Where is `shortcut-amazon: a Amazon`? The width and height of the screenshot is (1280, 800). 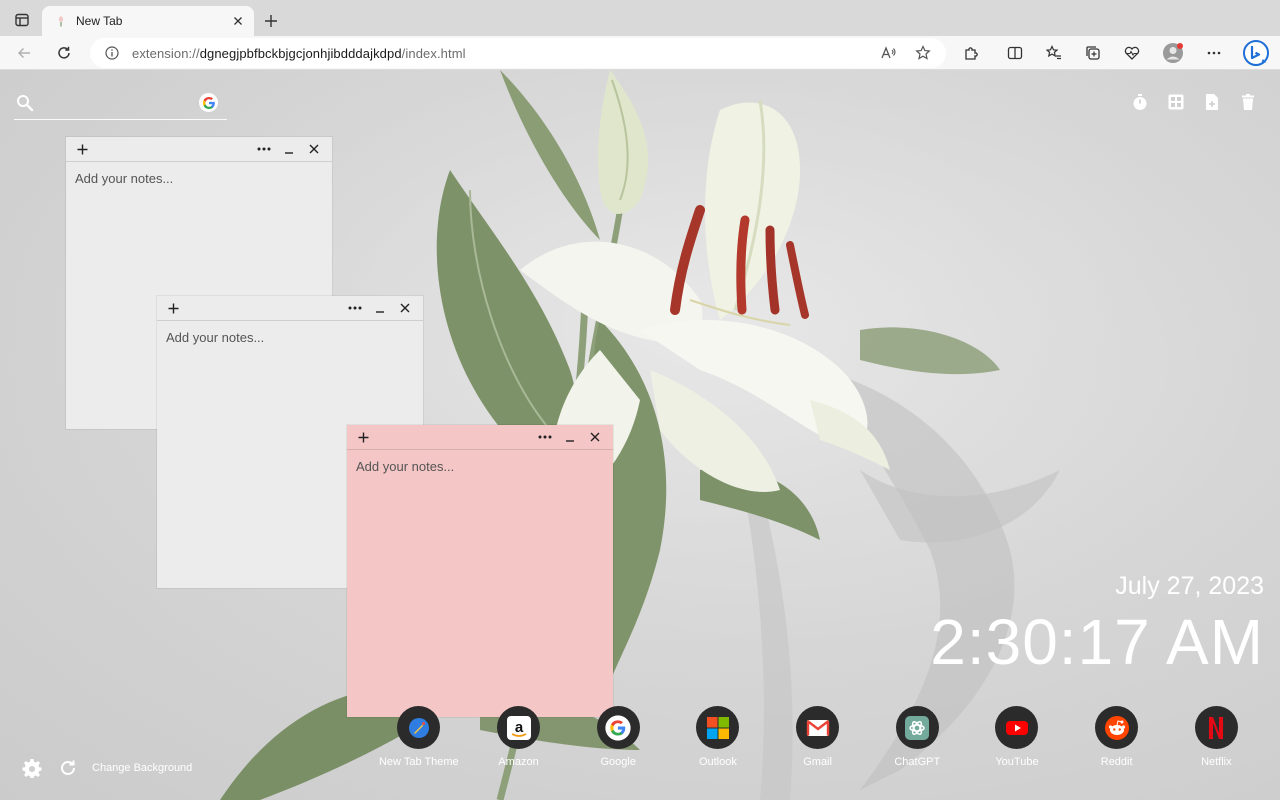 shortcut-amazon: a Amazon is located at coordinates (519, 737).